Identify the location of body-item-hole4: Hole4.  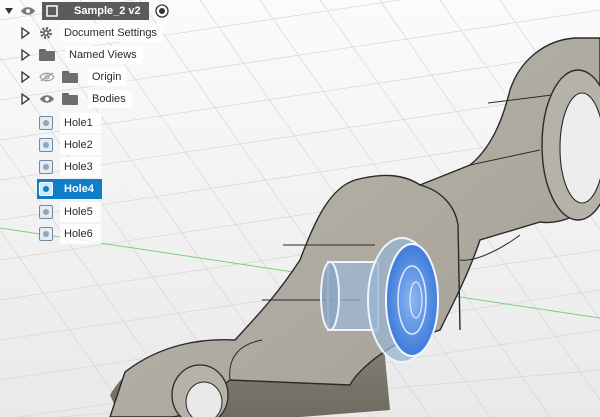
(69, 189).